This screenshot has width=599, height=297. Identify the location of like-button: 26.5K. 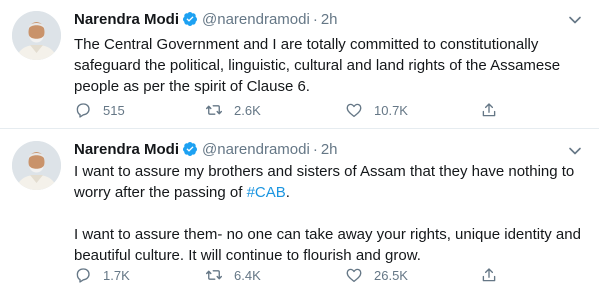
(376, 275).